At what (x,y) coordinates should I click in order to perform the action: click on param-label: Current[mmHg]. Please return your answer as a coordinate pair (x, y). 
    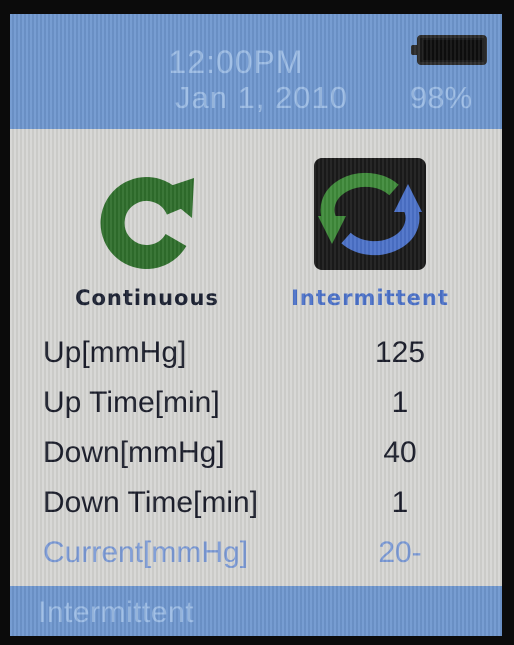
    Looking at the image, I should click on (146, 552).